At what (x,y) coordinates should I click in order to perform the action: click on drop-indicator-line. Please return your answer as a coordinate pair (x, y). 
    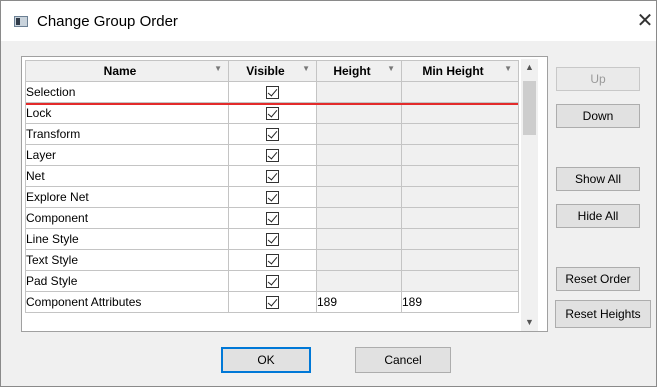
    Looking at the image, I should click on (272, 104).